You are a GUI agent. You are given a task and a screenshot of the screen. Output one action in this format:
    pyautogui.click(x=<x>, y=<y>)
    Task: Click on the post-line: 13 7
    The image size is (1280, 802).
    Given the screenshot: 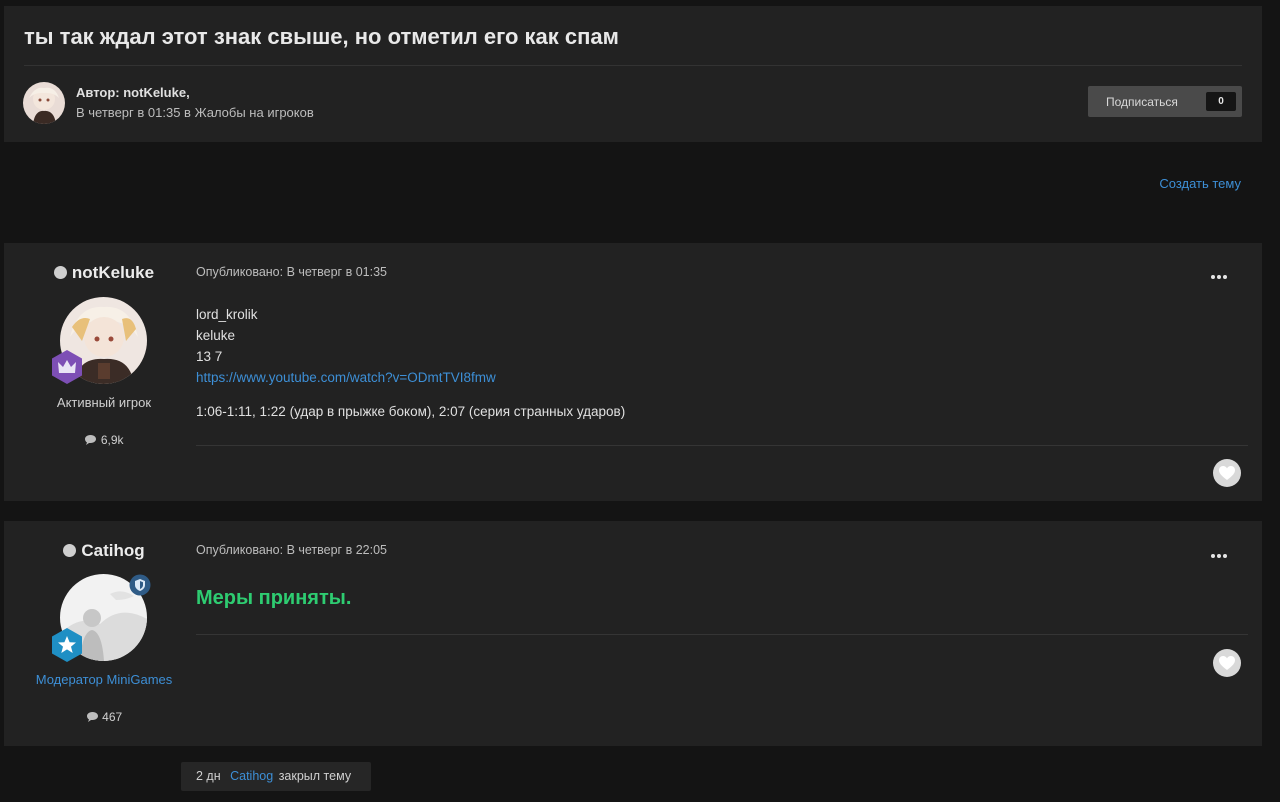 What is the action you would take?
    pyautogui.click(x=209, y=356)
    